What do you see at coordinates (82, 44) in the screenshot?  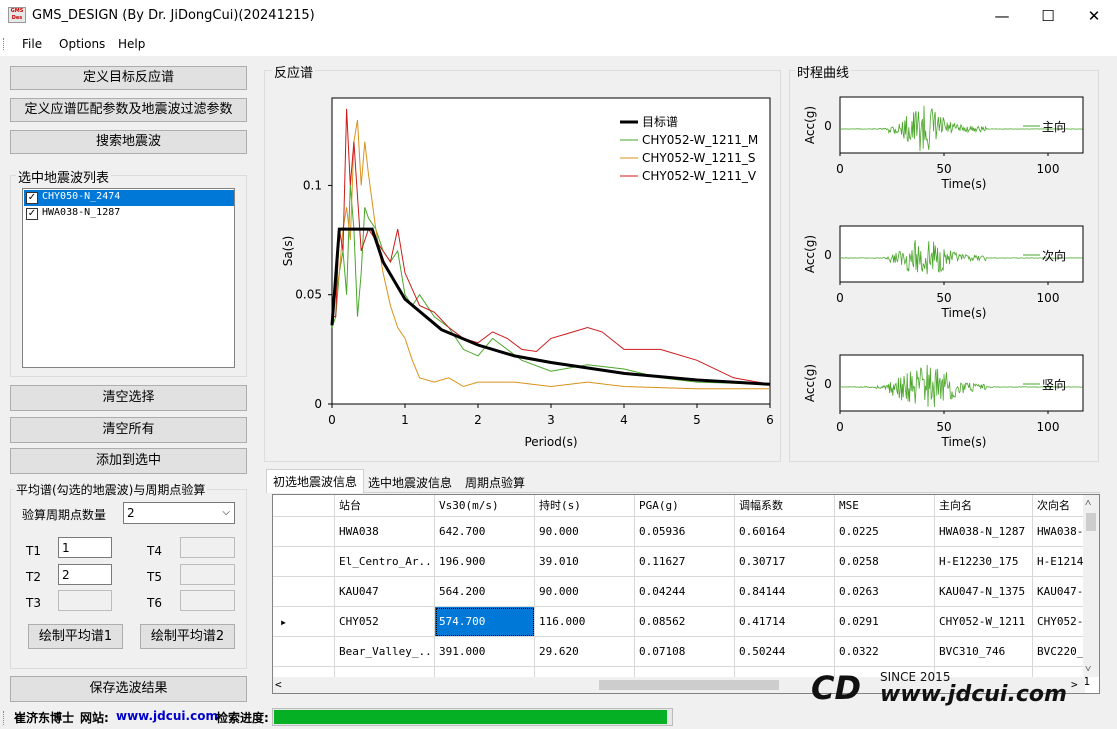 I see `menu-options: Options` at bounding box center [82, 44].